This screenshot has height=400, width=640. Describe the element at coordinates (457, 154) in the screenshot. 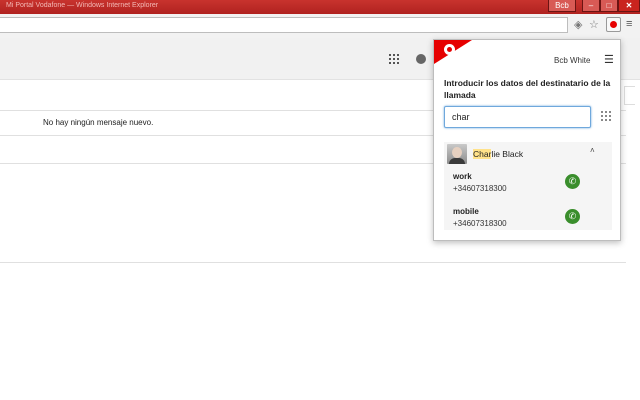

I see `avatar` at that location.